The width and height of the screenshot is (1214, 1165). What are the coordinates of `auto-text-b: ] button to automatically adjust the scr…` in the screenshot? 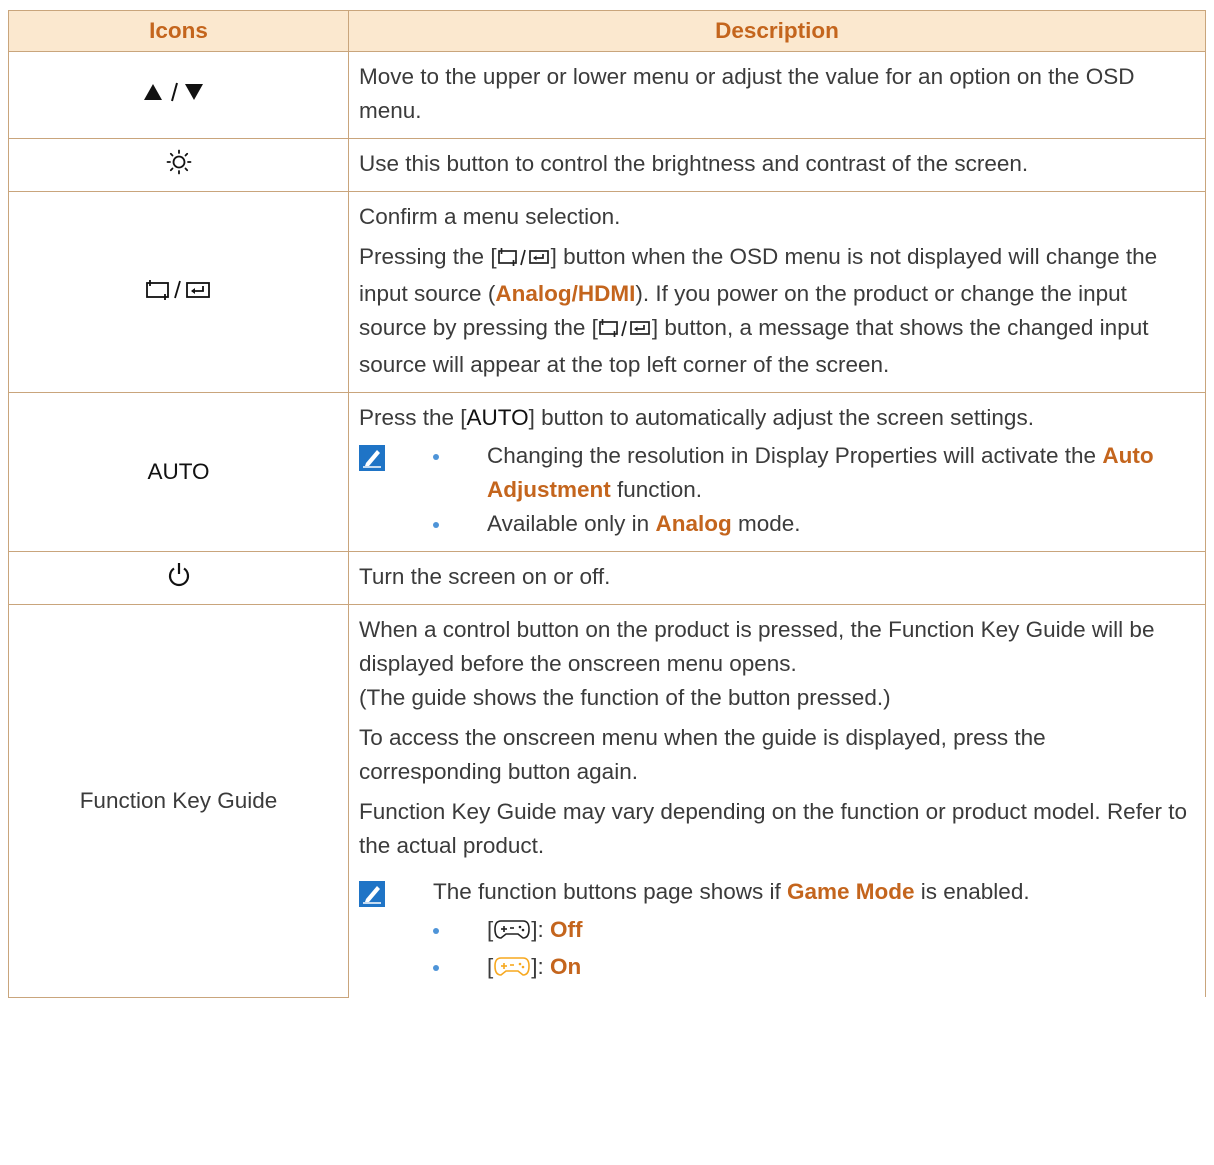 It's located at (781, 417).